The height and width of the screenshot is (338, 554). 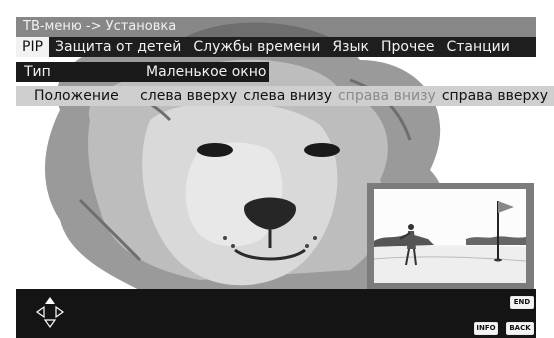 What do you see at coordinates (256, 47) in the screenshot?
I see `tab-time-services: Службы времени` at bounding box center [256, 47].